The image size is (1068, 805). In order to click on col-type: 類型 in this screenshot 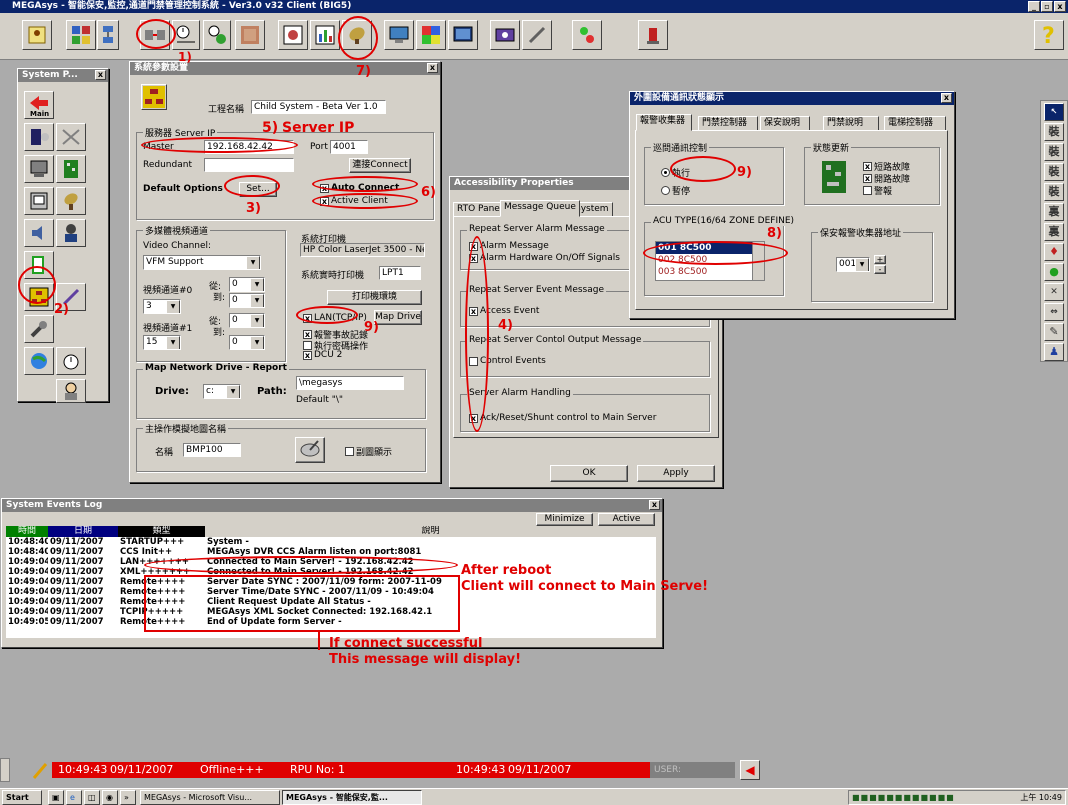, I will do `click(161, 531)`.